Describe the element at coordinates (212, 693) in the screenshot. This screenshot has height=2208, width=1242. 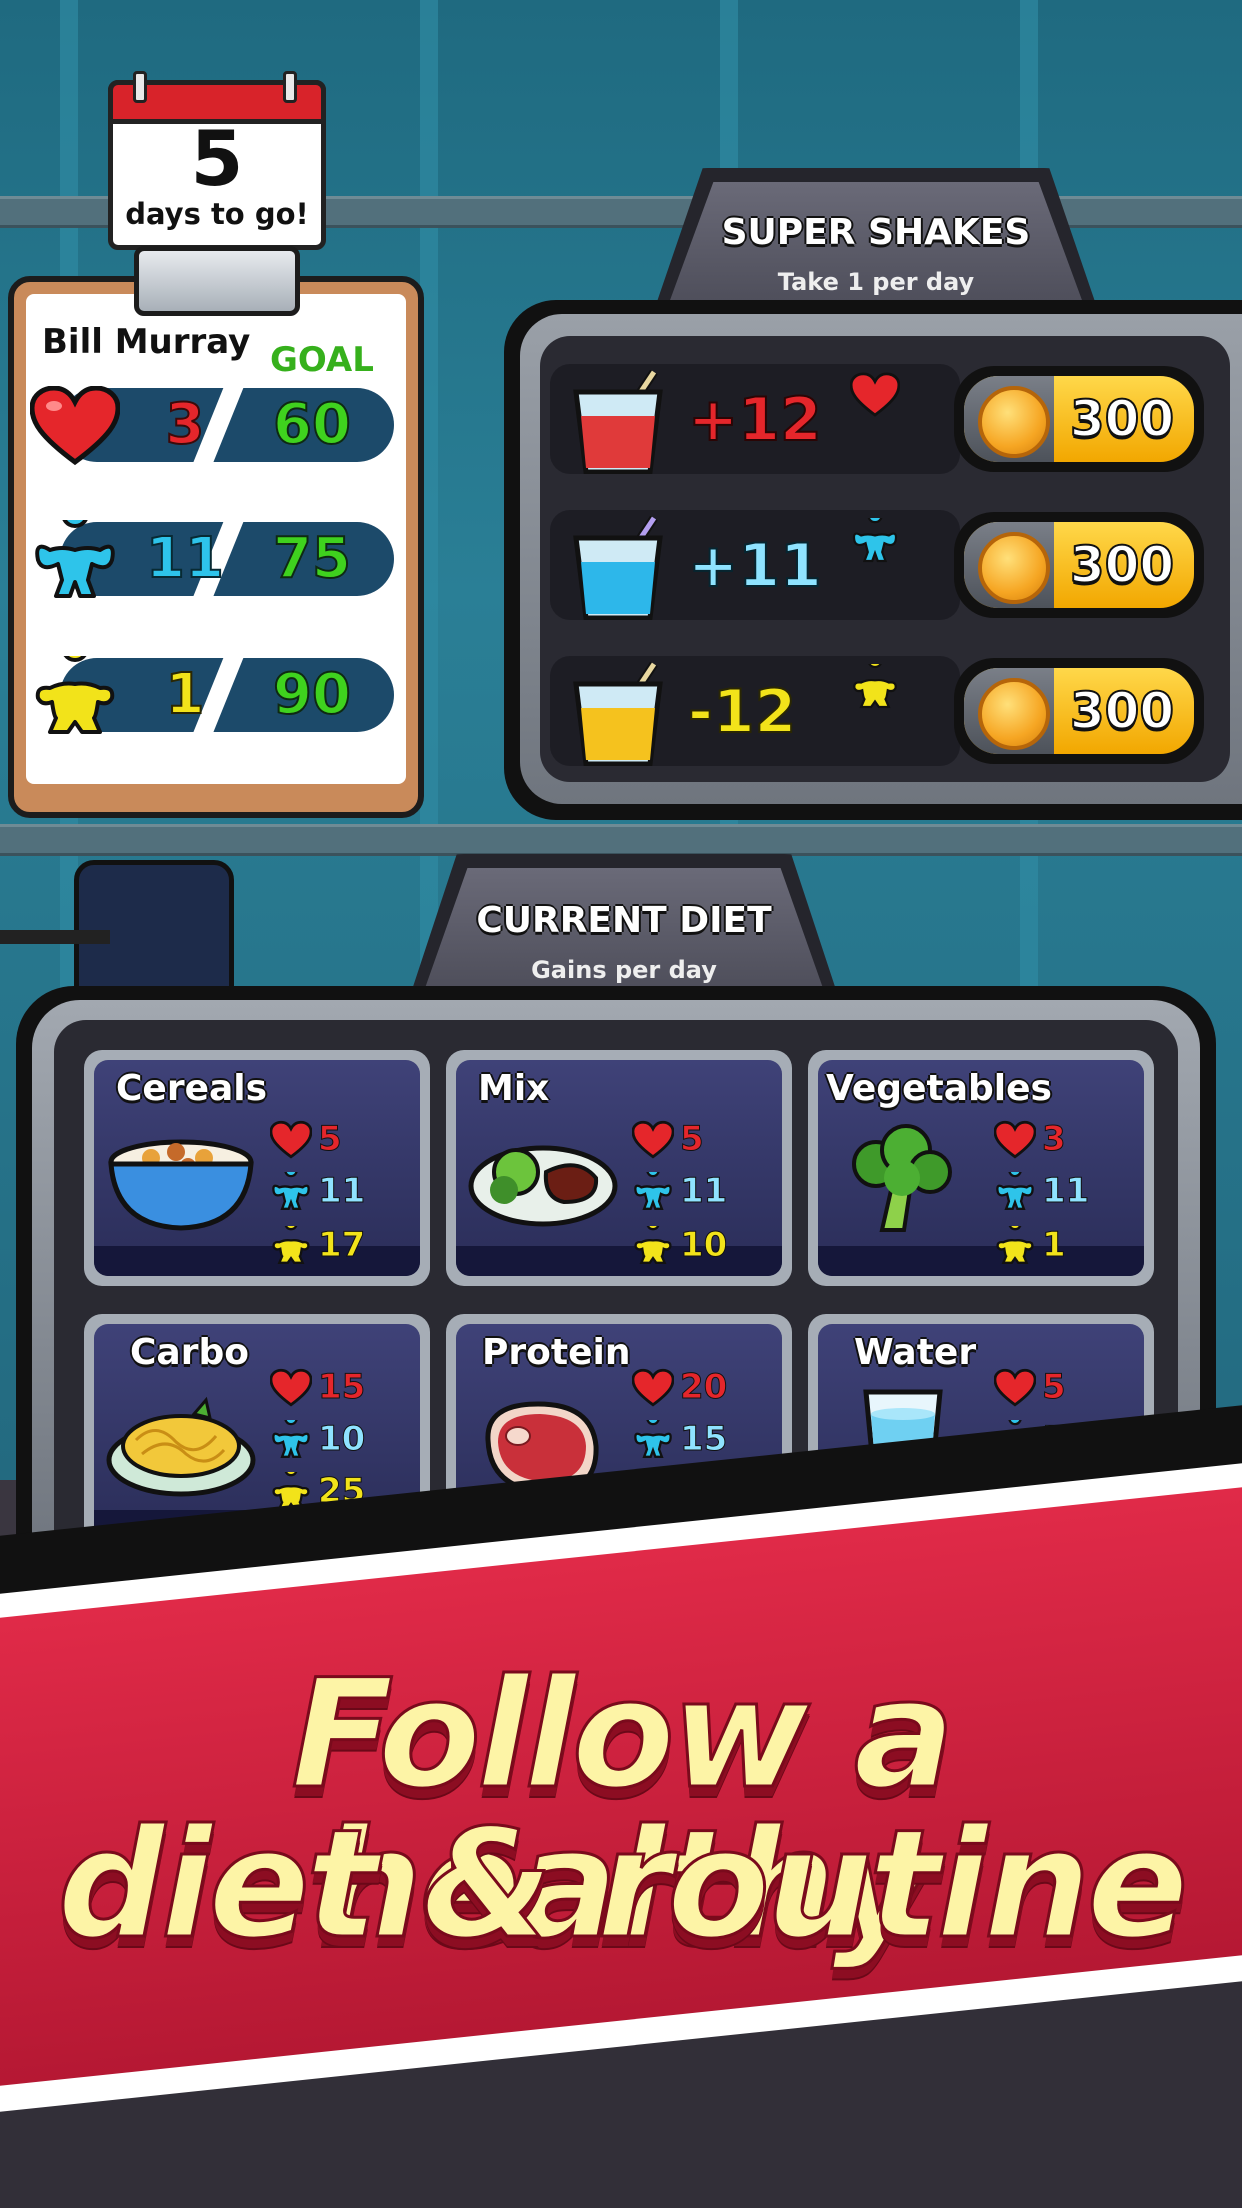
I see `stat-row-fat: 1 90` at that location.